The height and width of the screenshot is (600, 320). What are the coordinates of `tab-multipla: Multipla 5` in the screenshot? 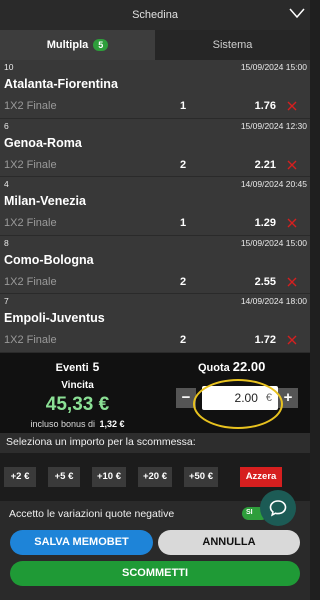 It's located at (77, 45).